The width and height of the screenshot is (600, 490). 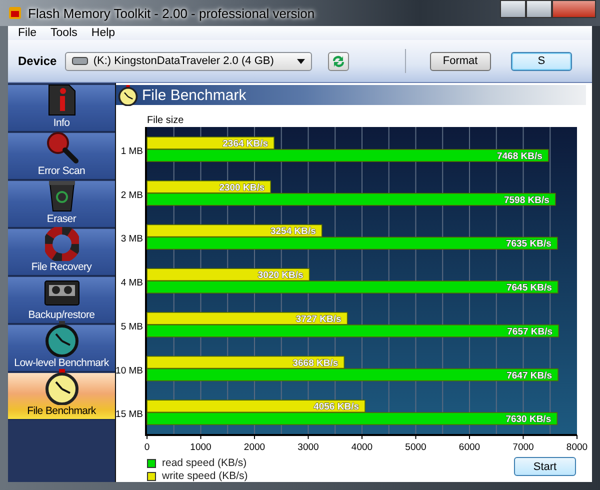 What do you see at coordinates (460, 61) in the screenshot?
I see `format-button: Format` at bounding box center [460, 61].